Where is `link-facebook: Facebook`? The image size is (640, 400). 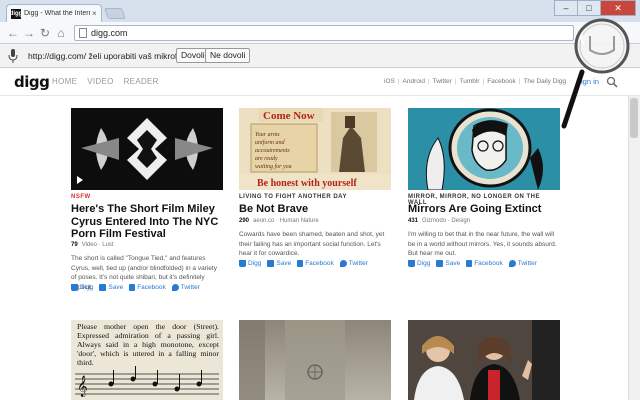
link-facebook: Facebook is located at coordinates (501, 81).